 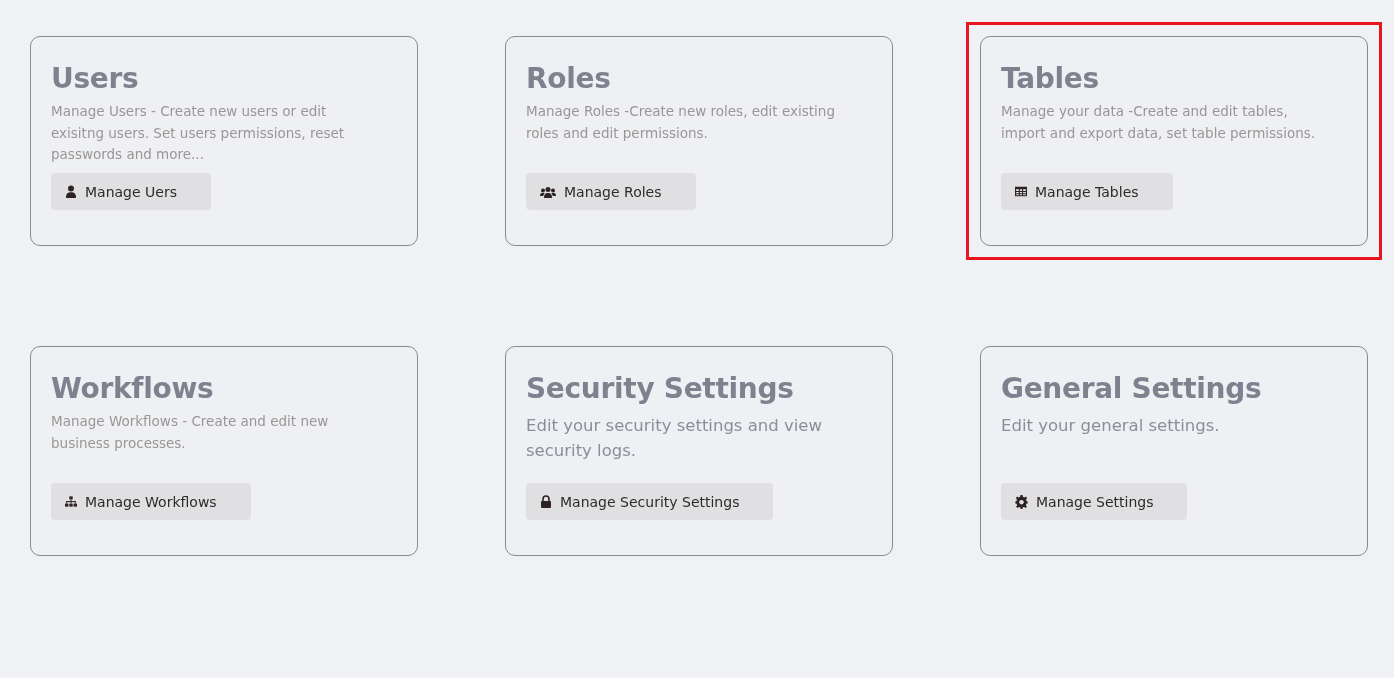 I want to click on card-description: Edit your security settings and view security logs., so click(x=674, y=438).